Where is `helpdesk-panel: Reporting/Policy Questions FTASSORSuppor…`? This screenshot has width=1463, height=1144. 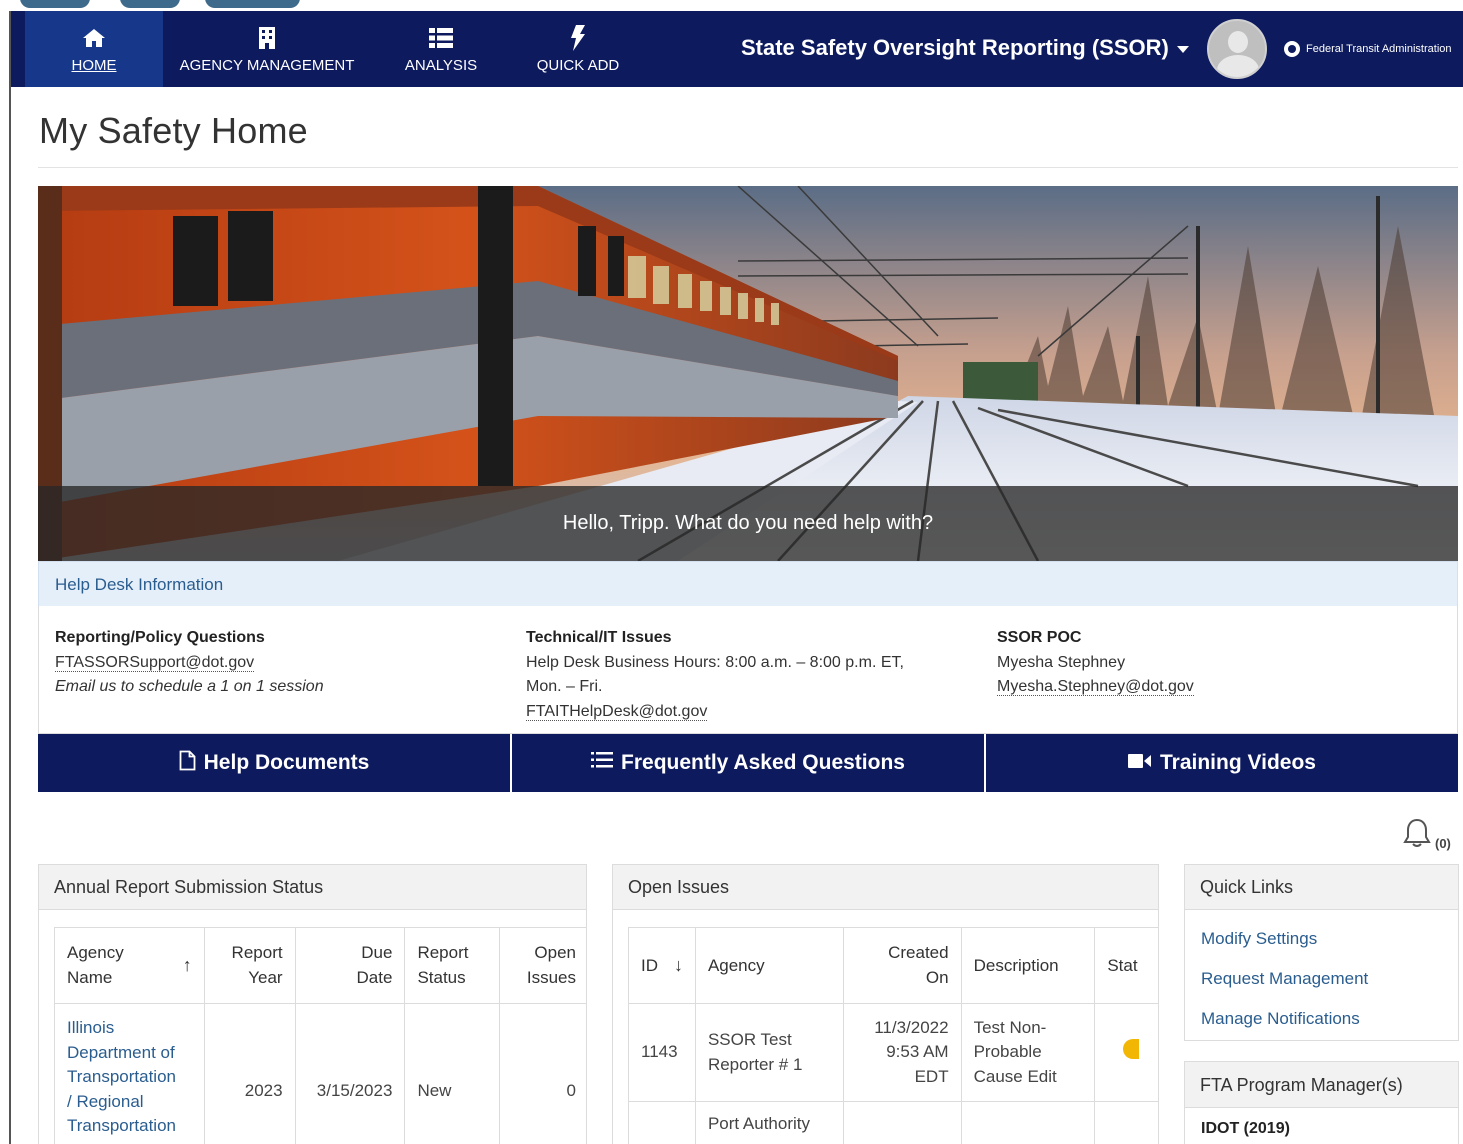
helpdesk-panel: Reporting/Policy Questions FTASSORSuppor… is located at coordinates (748, 670).